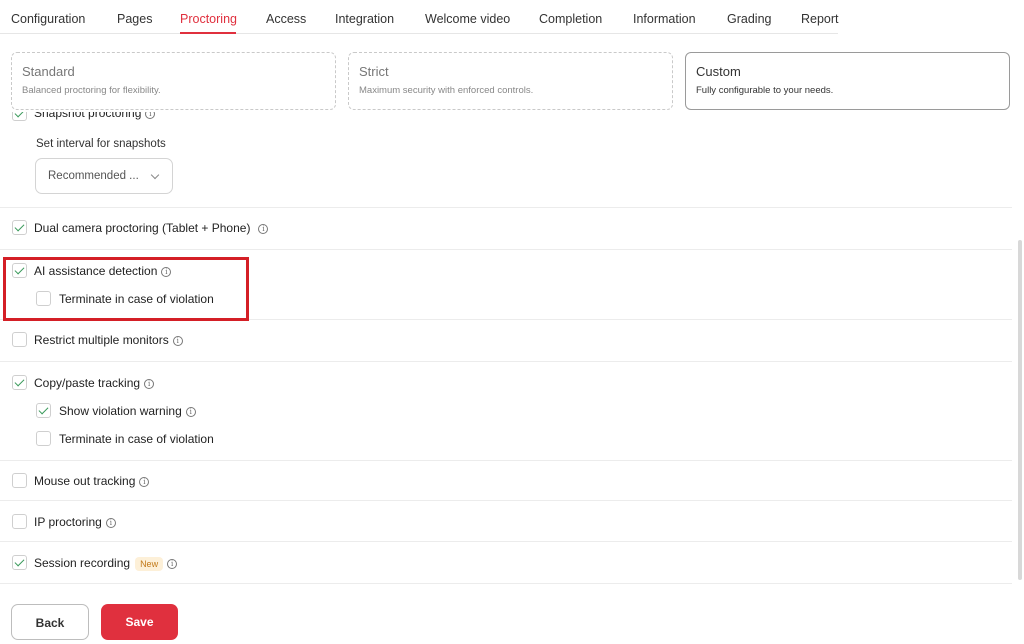  I want to click on new-badge: New, so click(149, 563).